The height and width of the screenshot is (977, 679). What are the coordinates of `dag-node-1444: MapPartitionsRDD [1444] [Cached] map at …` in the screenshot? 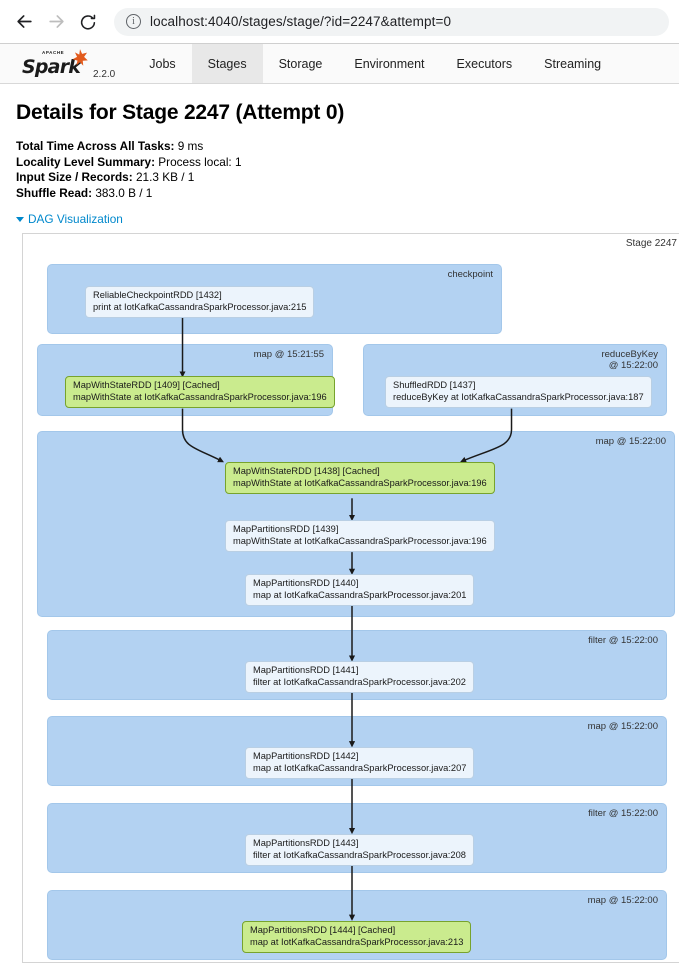 It's located at (357, 937).